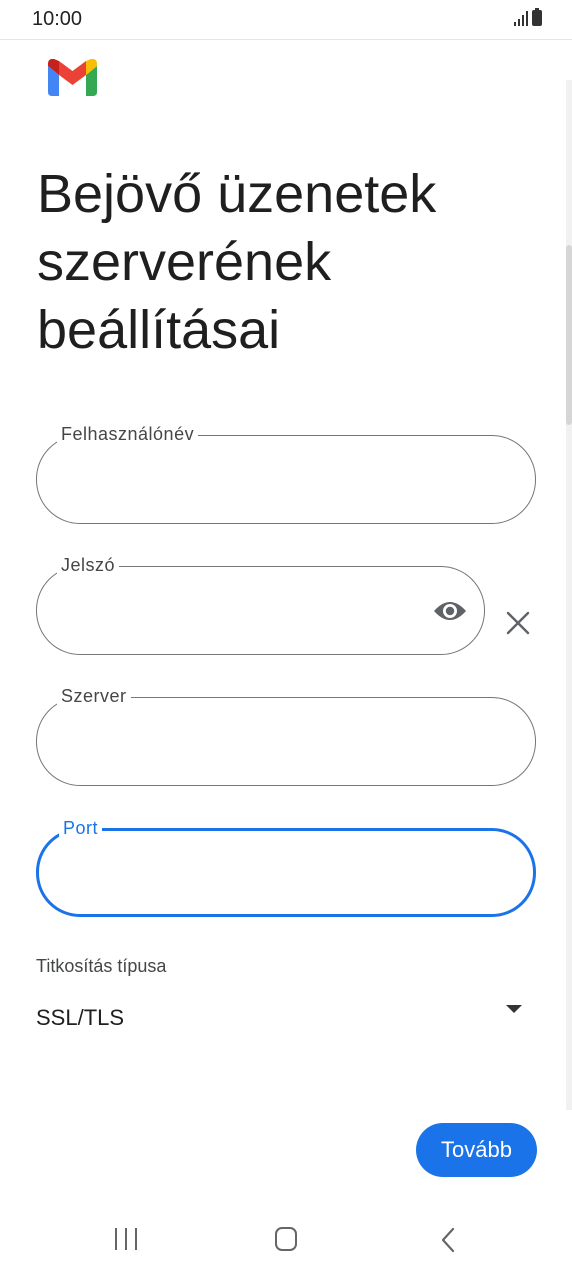 The width and height of the screenshot is (572, 1275). I want to click on status-icons, so click(528, 17).